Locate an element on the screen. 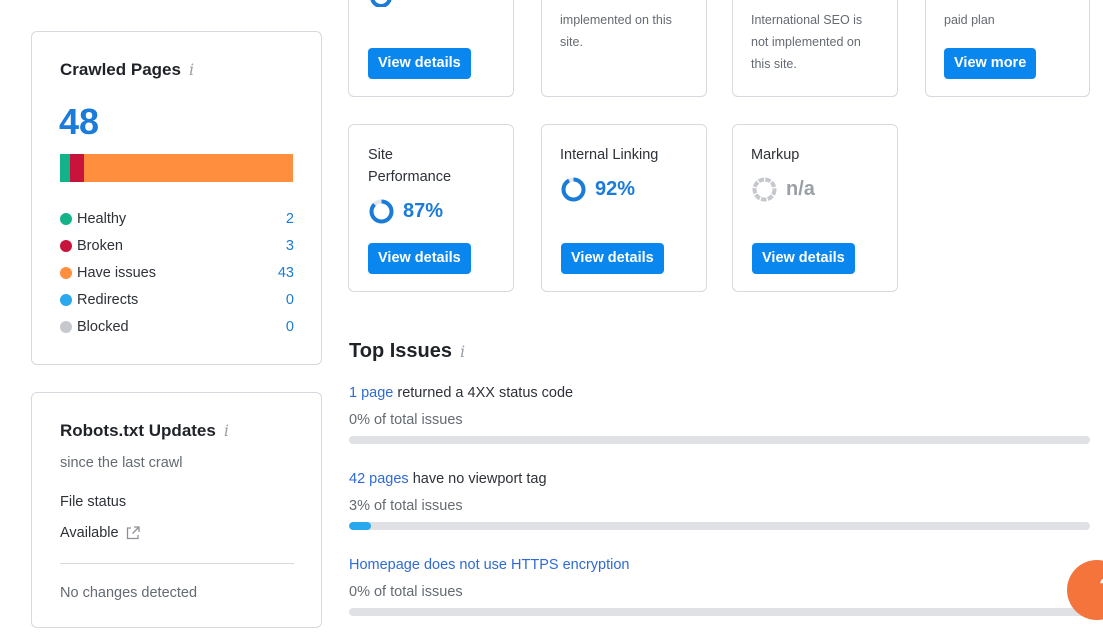 This screenshot has height=639, width=1103. score-value: 87% is located at coordinates (406, 211).